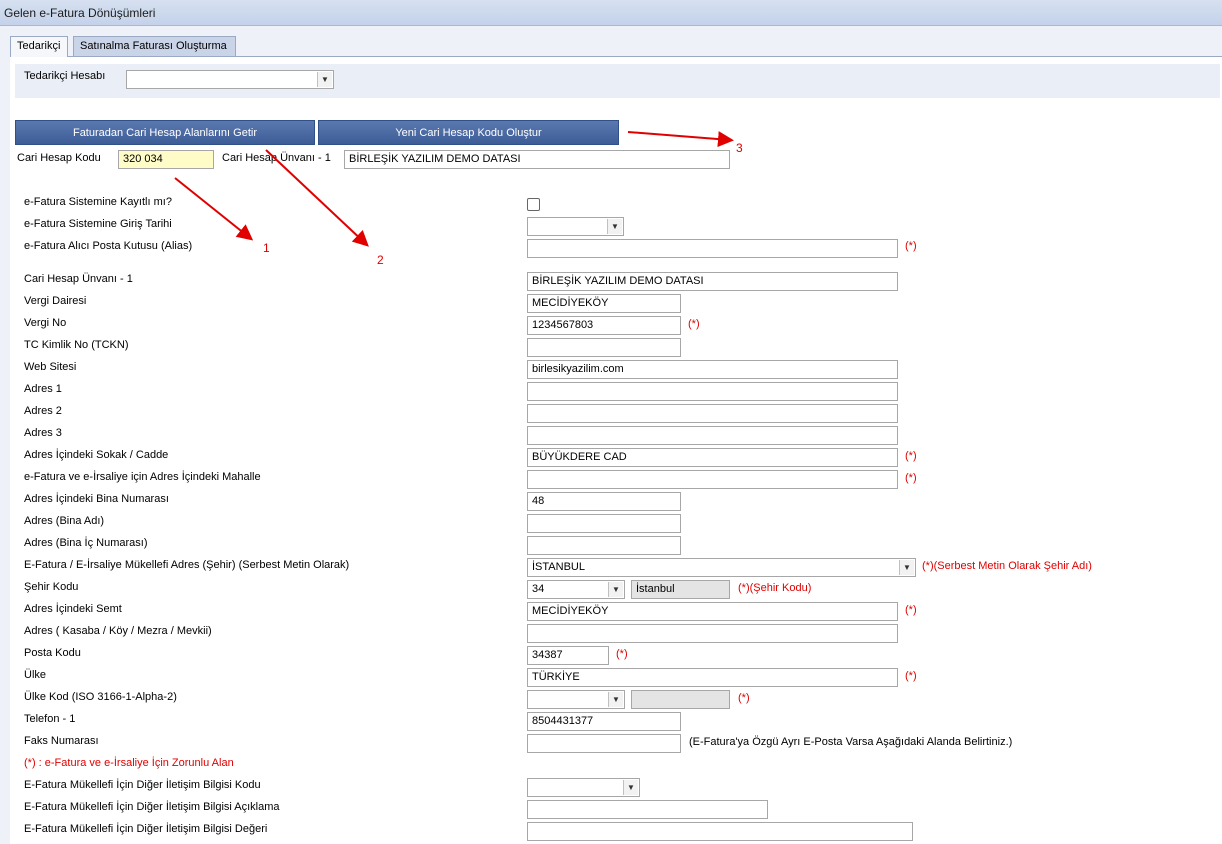 The width and height of the screenshot is (1222, 844). I want to click on door-no-input, so click(604, 545).